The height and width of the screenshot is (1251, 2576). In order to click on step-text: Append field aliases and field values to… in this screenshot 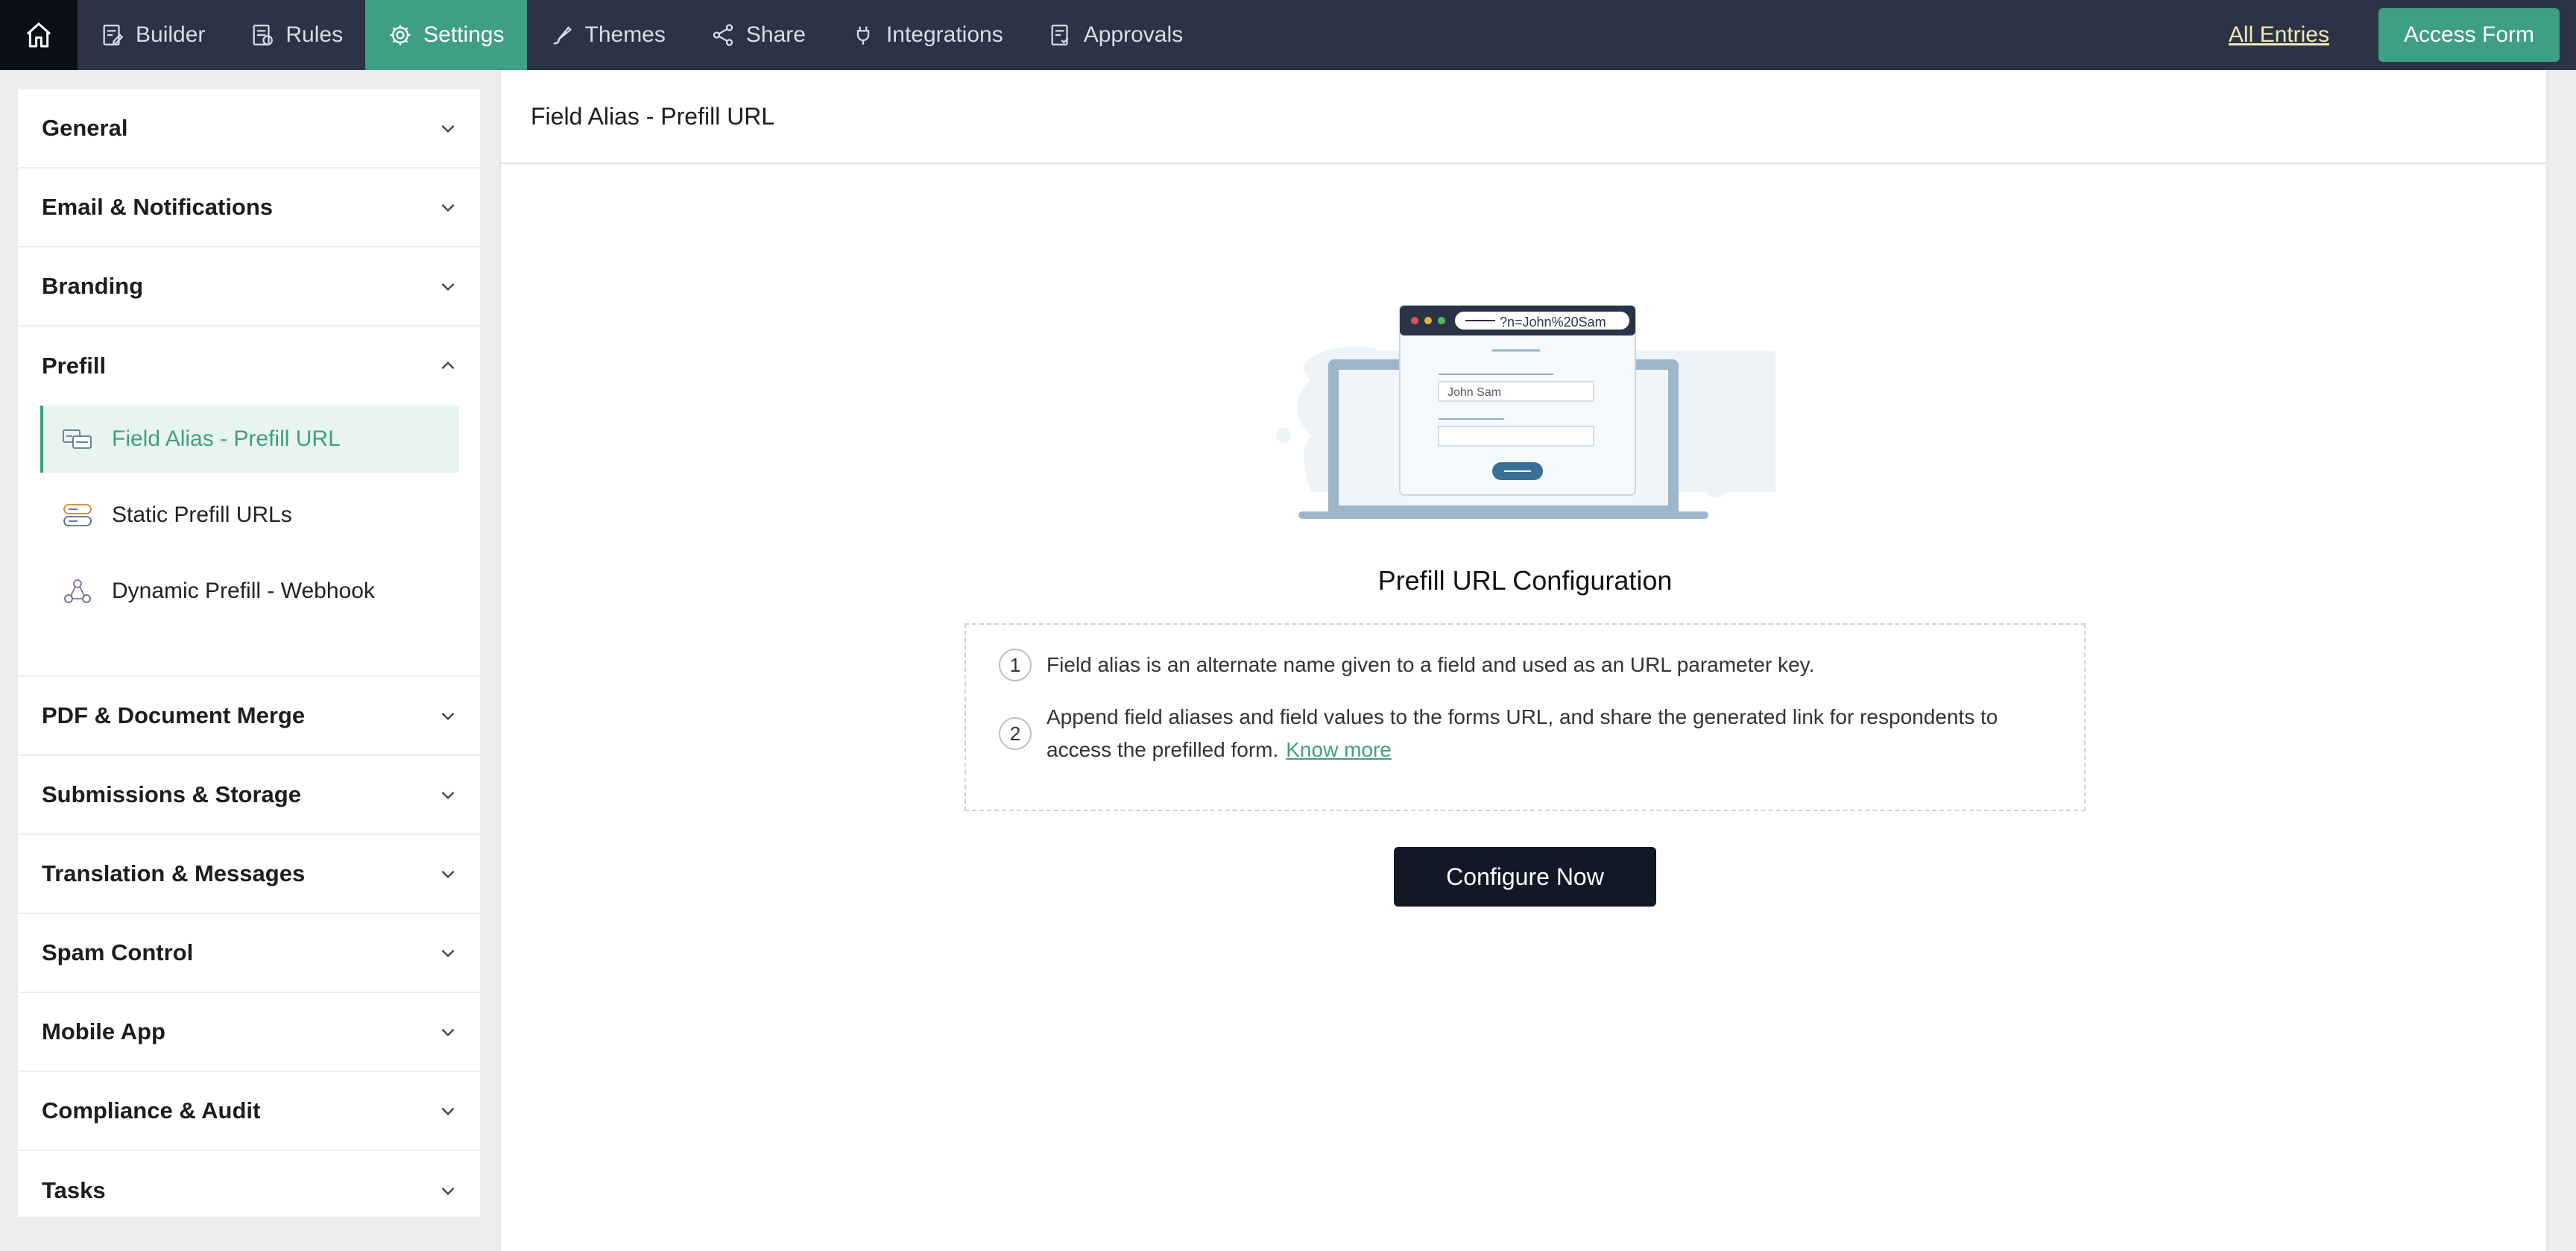, I will do `click(1522, 733)`.